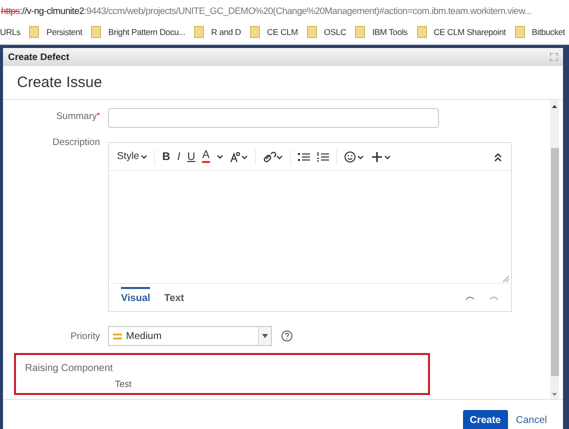 The width and height of the screenshot is (569, 429). What do you see at coordinates (39, 57) in the screenshot?
I see `dialog-title: Create Defect` at bounding box center [39, 57].